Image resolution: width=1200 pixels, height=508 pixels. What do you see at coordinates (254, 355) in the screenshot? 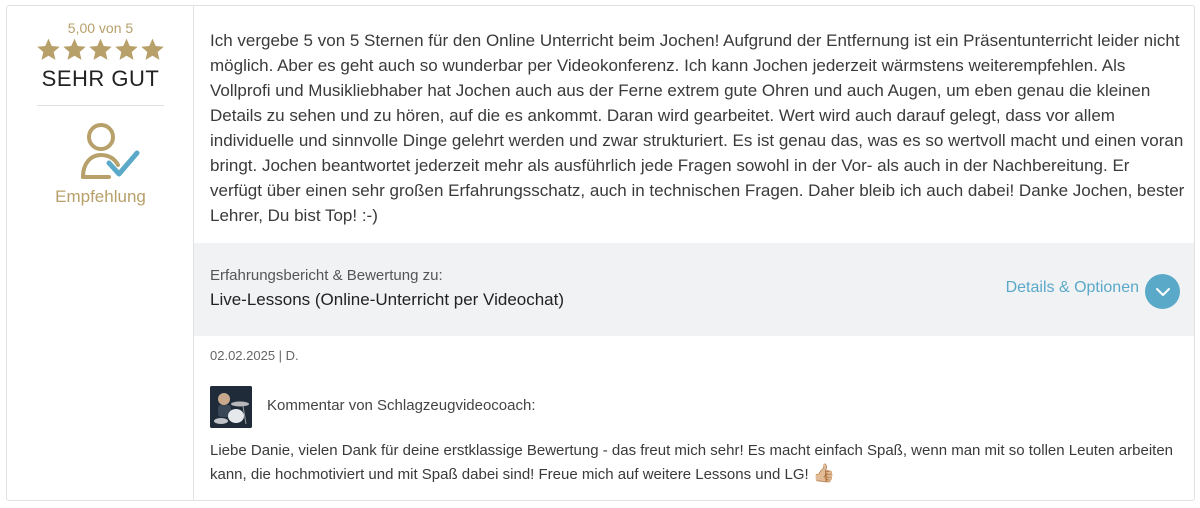
I see `review-date-author: 02.02.2025 | D.` at bounding box center [254, 355].